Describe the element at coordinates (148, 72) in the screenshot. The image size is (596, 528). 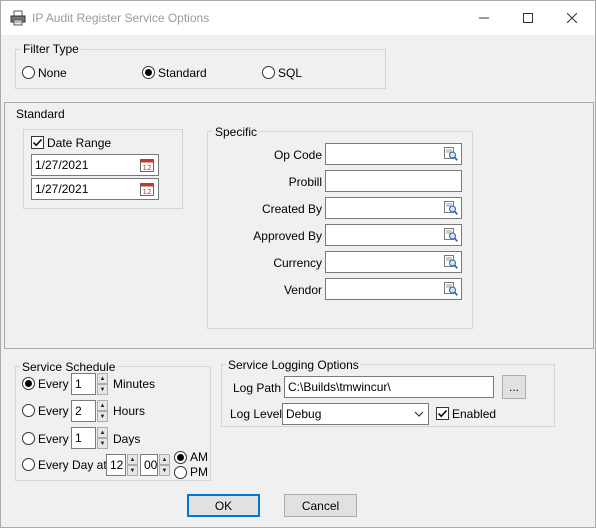
I see `filter-standard-radio` at that location.